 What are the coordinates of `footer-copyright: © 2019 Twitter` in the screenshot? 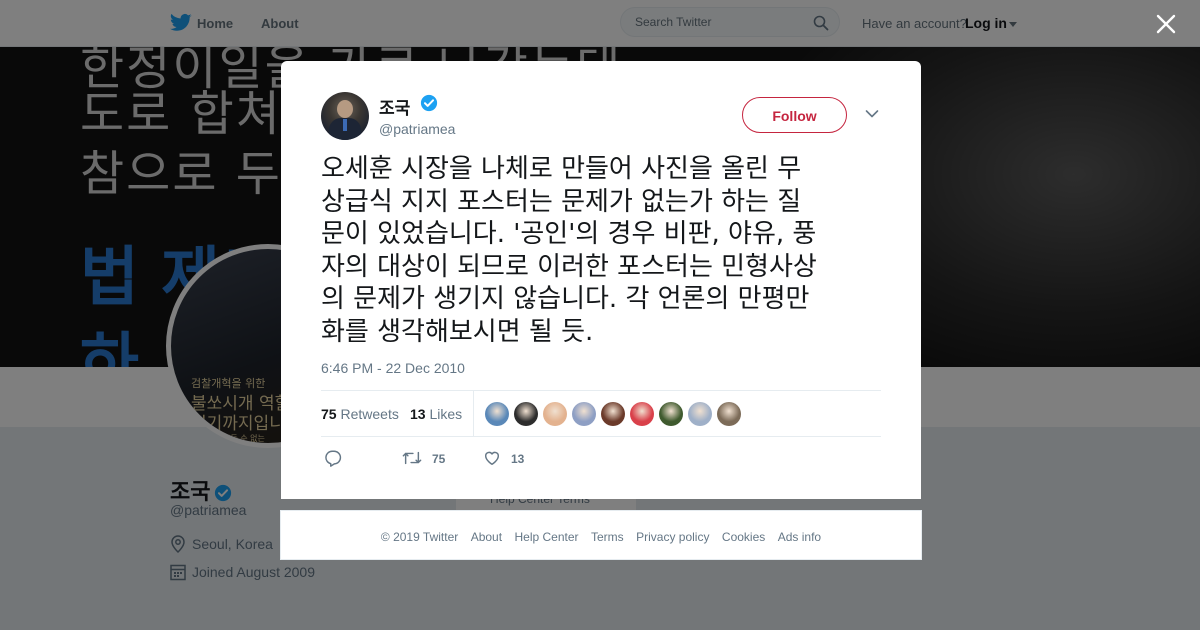 It's located at (419, 537).